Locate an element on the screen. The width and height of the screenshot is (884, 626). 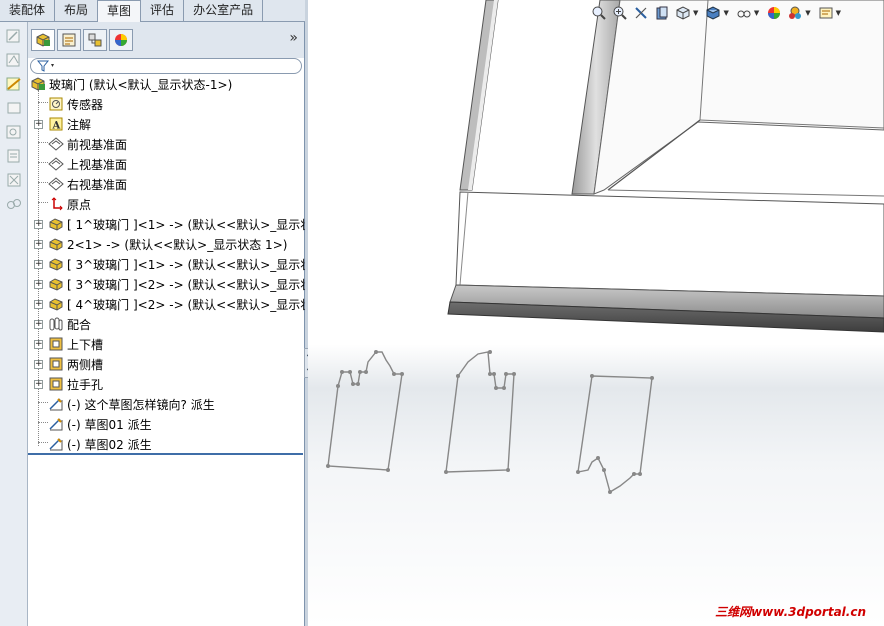
tree-item-sketch-01: (-) 草图01 派生 is located at coordinates (100, 424).